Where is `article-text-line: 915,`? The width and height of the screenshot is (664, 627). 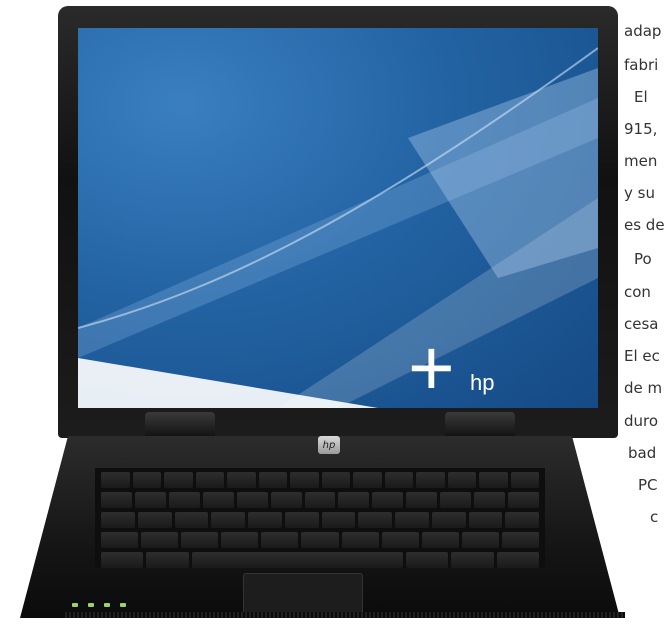
article-text-line: 915, is located at coordinates (641, 129).